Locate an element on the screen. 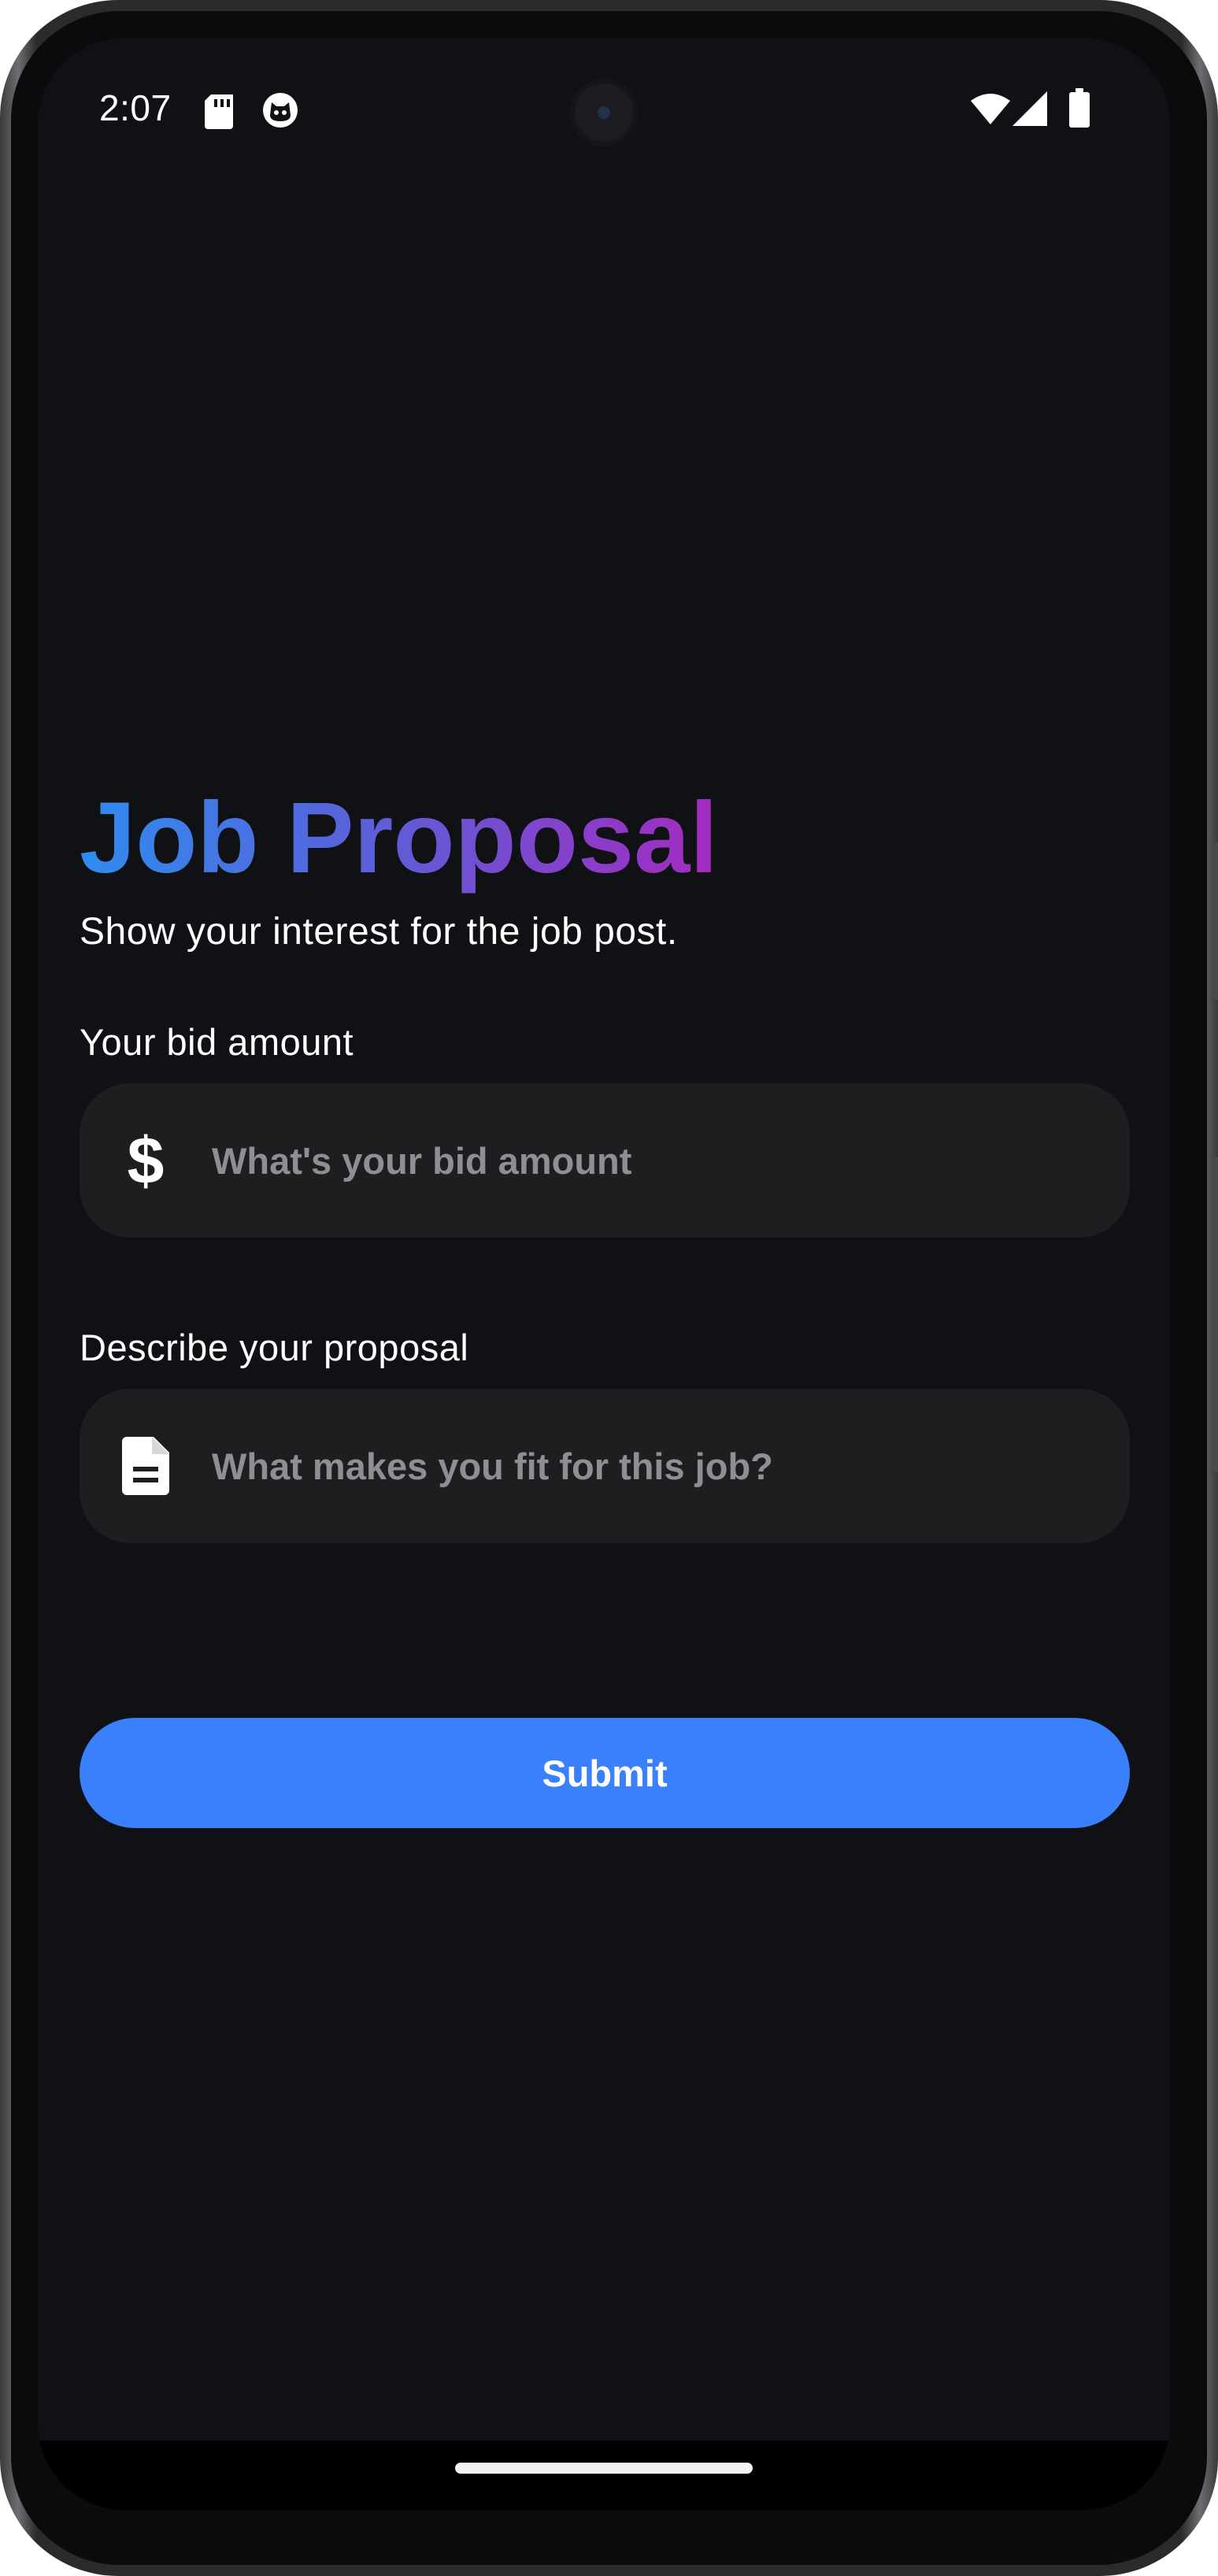  submit-button: Submit is located at coordinates (605, 1773).